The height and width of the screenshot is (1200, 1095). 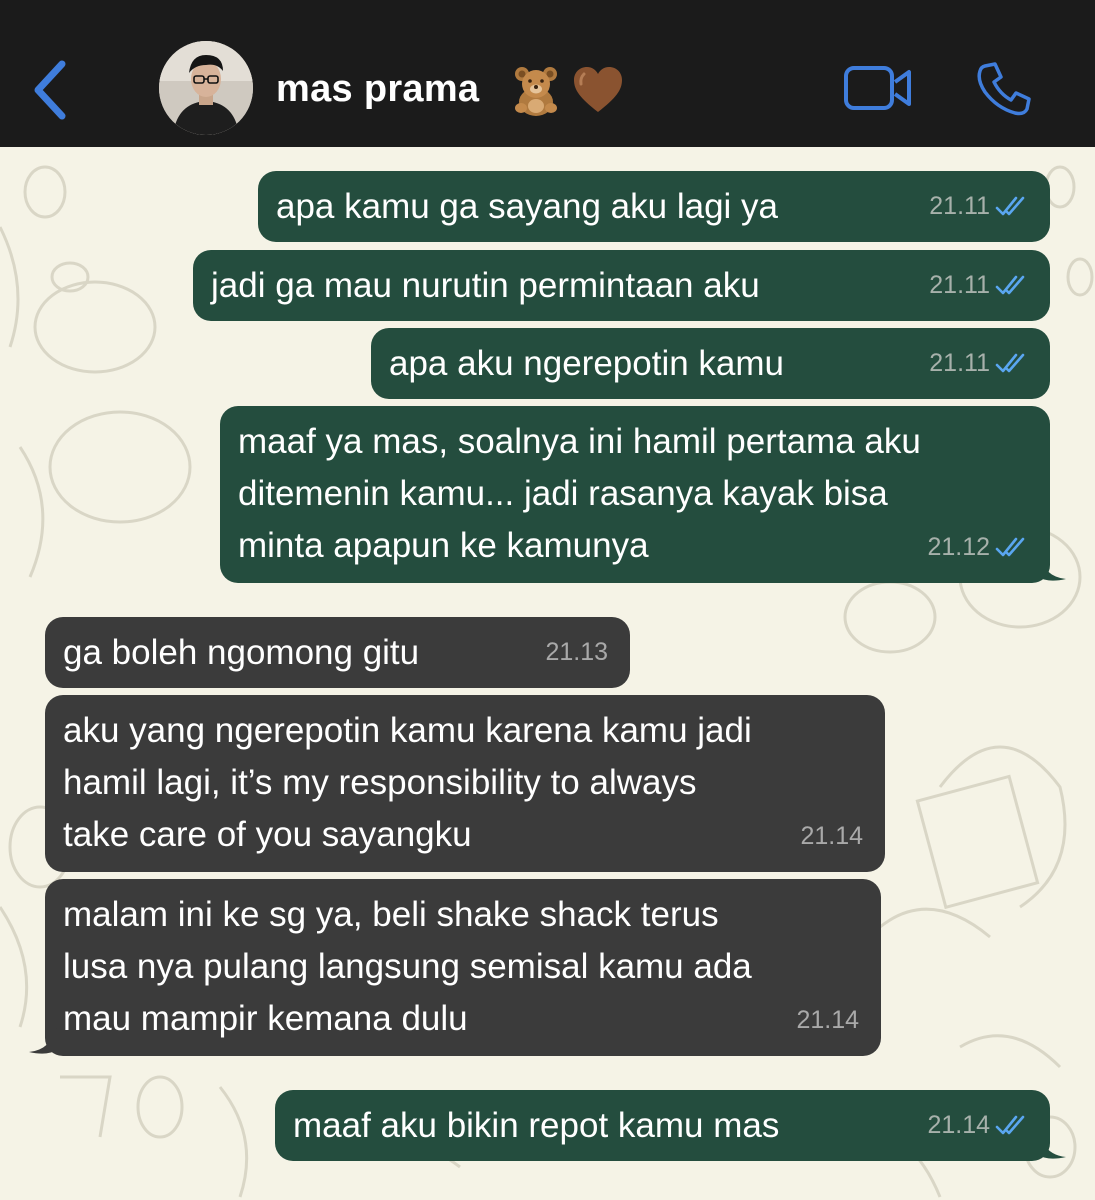 What do you see at coordinates (377, 89) in the screenshot?
I see `contact-name: mas prama` at bounding box center [377, 89].